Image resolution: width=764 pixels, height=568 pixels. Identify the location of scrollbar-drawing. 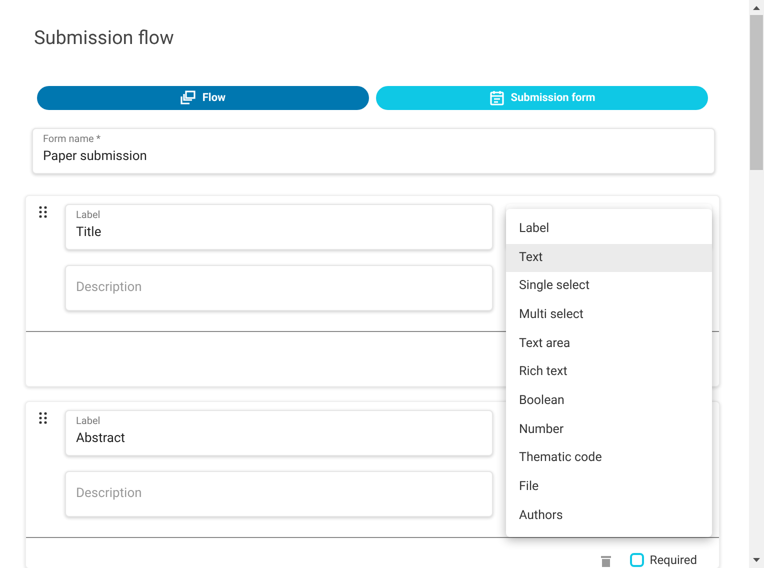
(756, 284).